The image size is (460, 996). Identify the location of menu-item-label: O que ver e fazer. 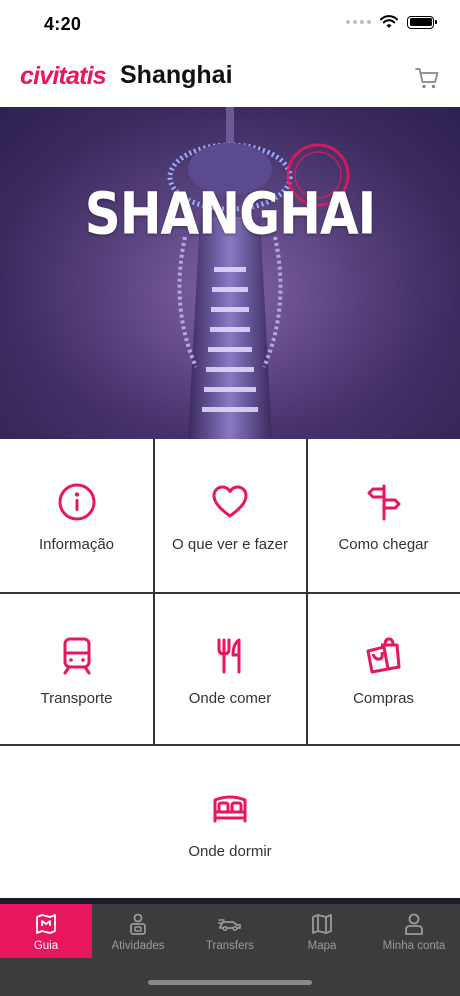
(230, 544).